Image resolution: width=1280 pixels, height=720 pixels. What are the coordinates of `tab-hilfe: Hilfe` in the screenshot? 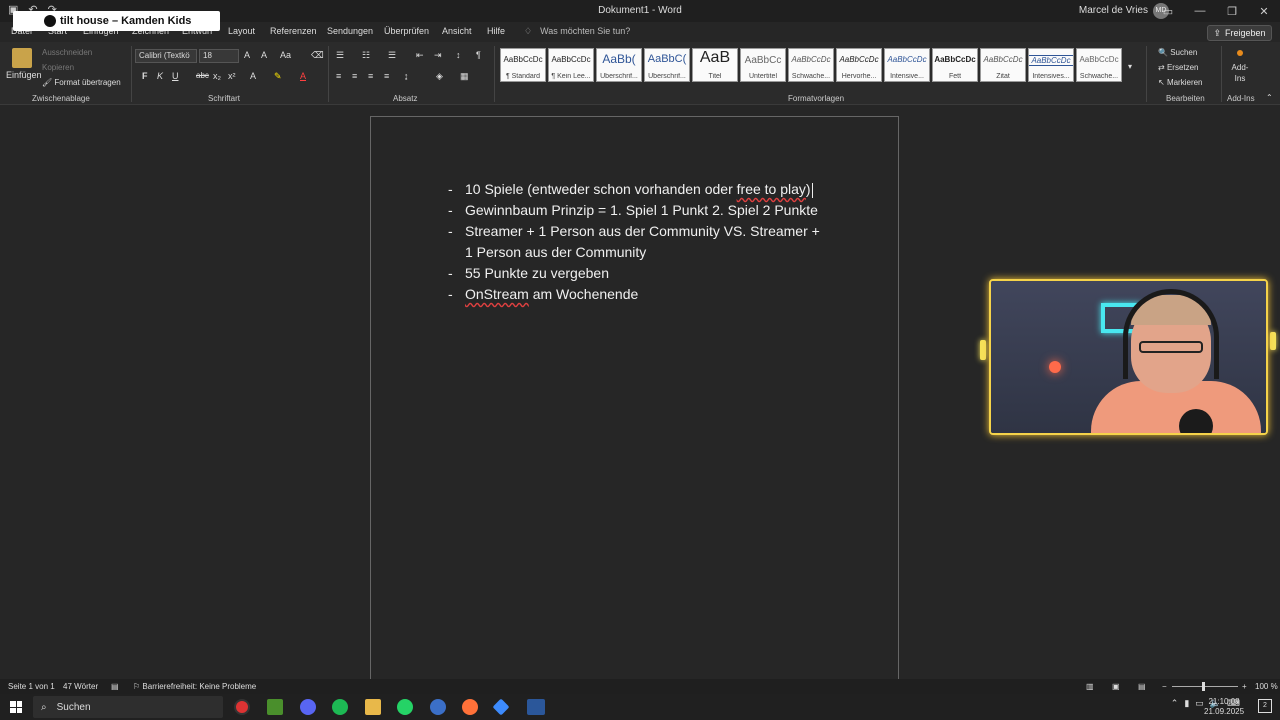 It's located at (496, 31).